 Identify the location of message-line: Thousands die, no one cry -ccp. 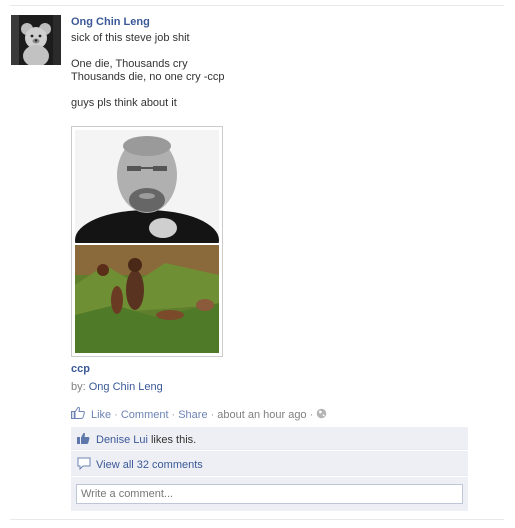
(148, 77).